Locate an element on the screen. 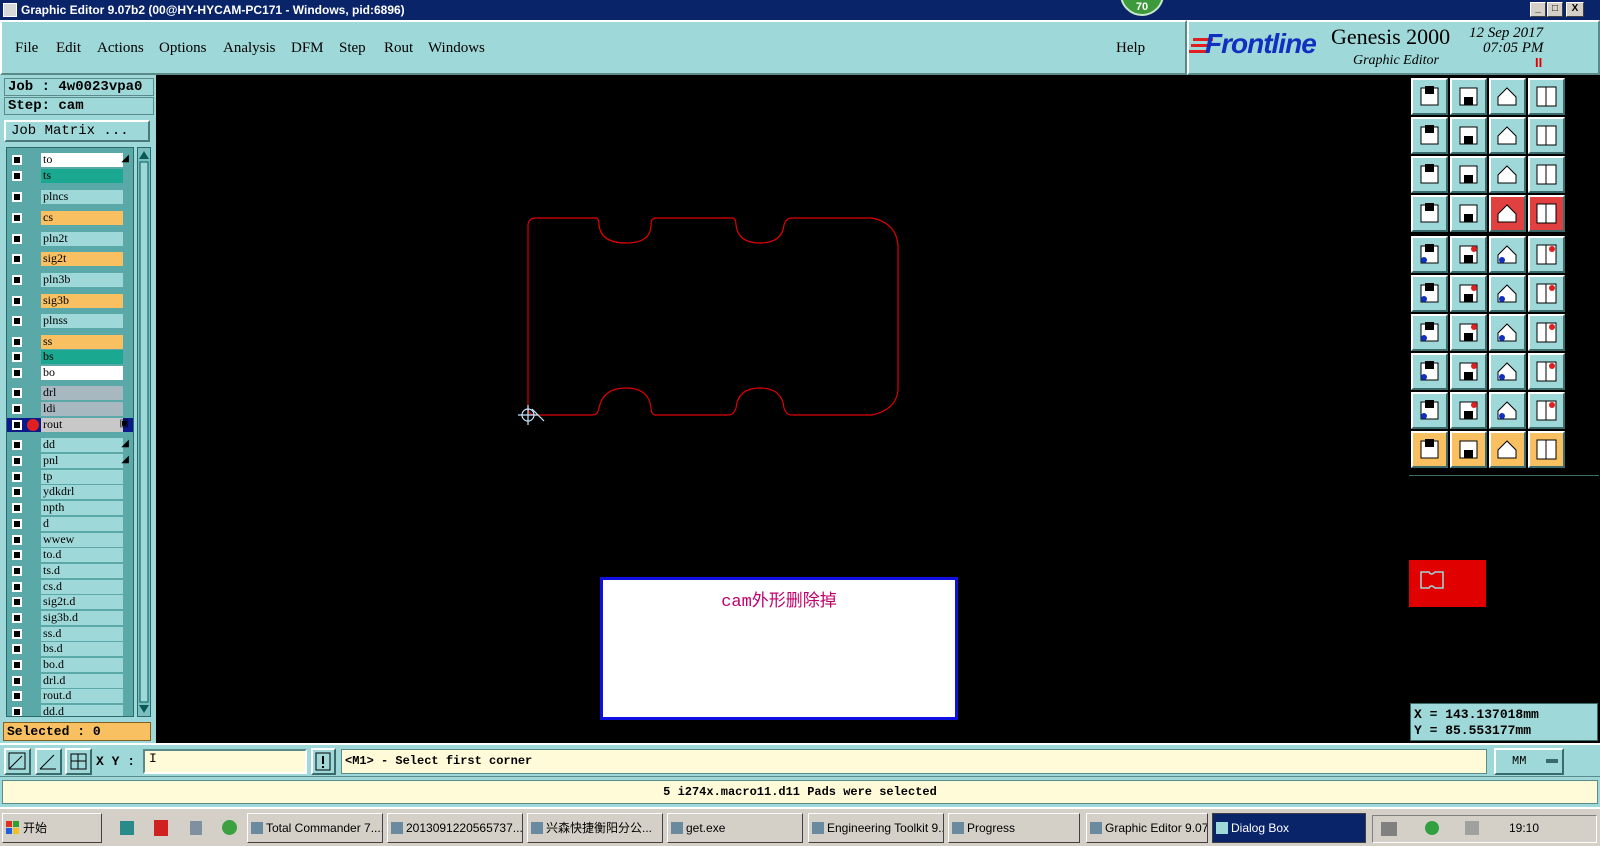  layer-name: bs.d is located at coordinates (82, 649).